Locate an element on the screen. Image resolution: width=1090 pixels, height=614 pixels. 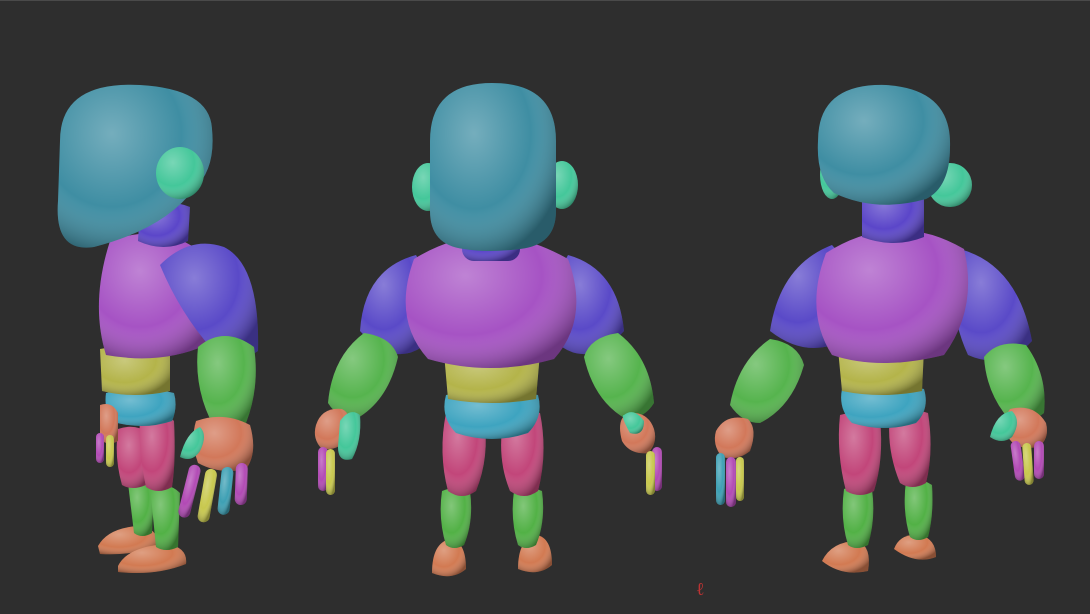
right-forearm is located at coordinates (619, 376).